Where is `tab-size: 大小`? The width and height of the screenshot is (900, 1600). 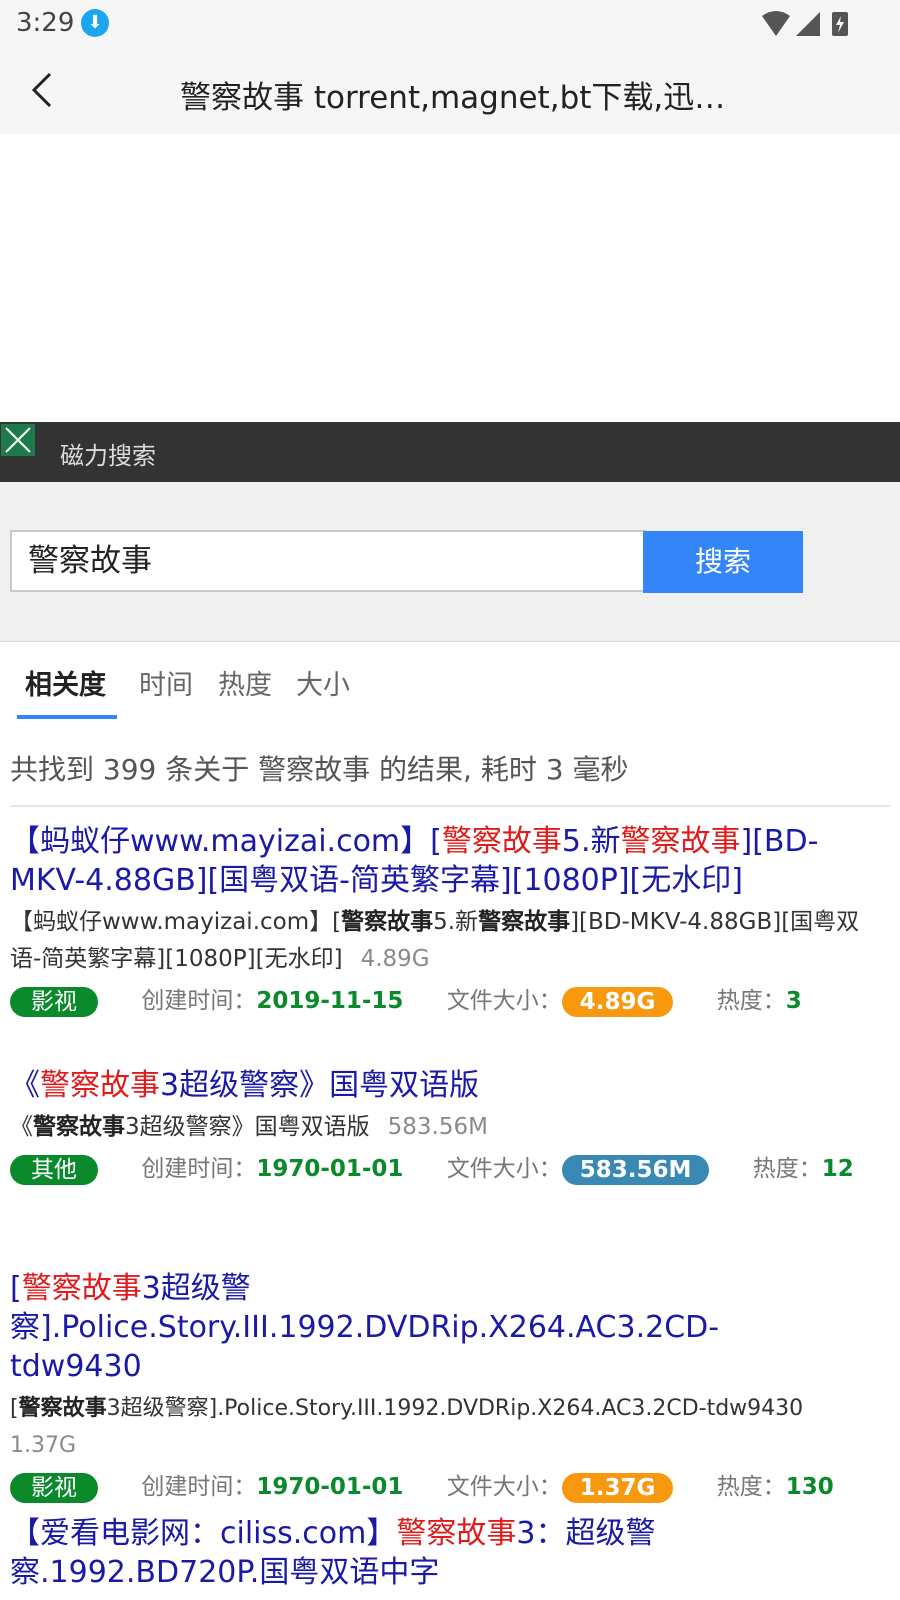 tab-size: 大小 is located at coordinates (323, 682).